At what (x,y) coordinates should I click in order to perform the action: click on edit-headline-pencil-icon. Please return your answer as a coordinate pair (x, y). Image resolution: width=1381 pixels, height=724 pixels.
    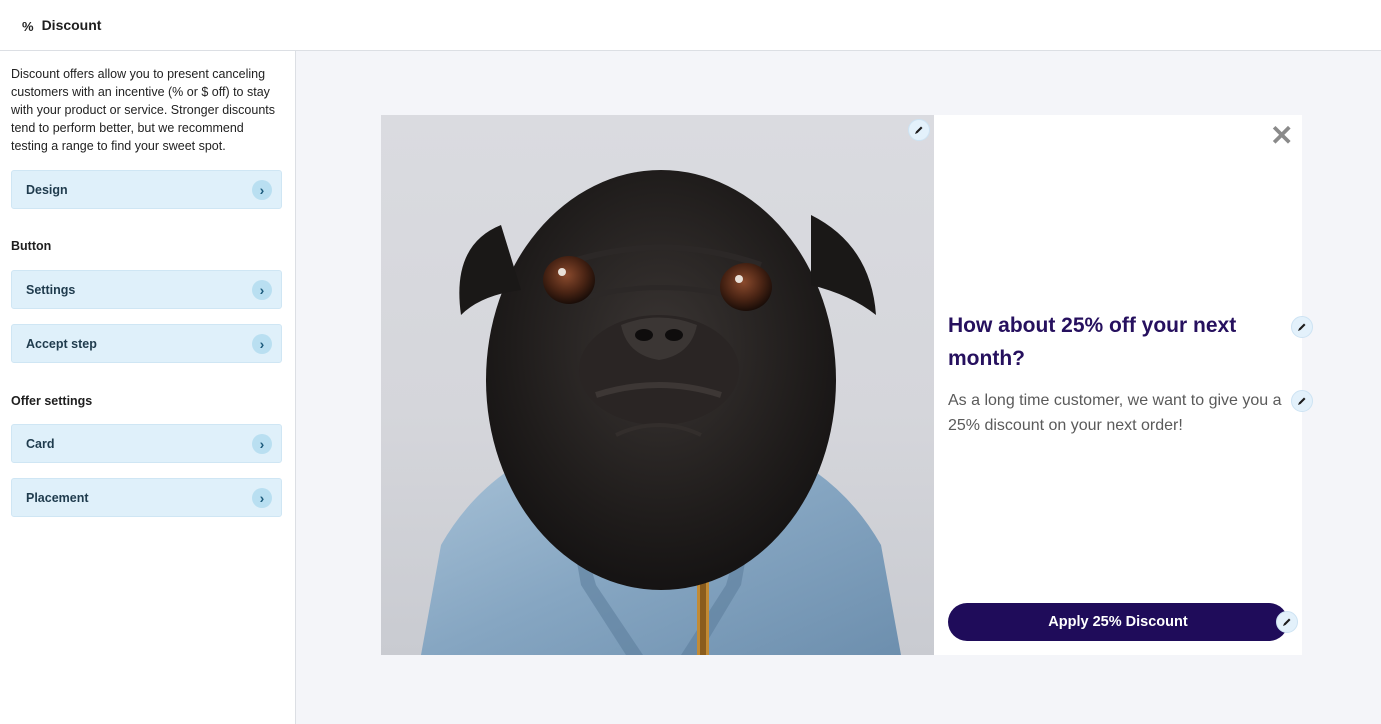
    Looking at the image, I should click on (1302, 327).